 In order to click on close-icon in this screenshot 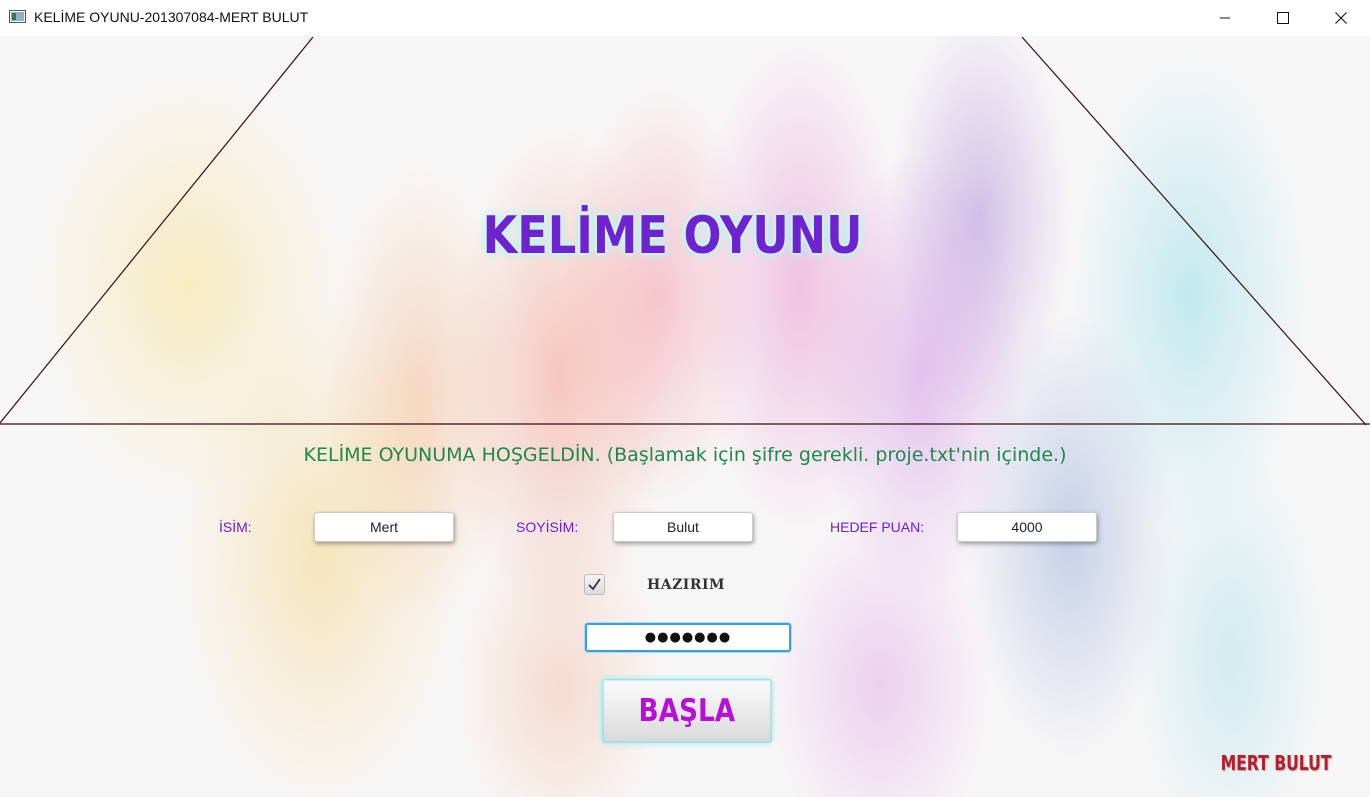, I will do `click(1341, 18)`.